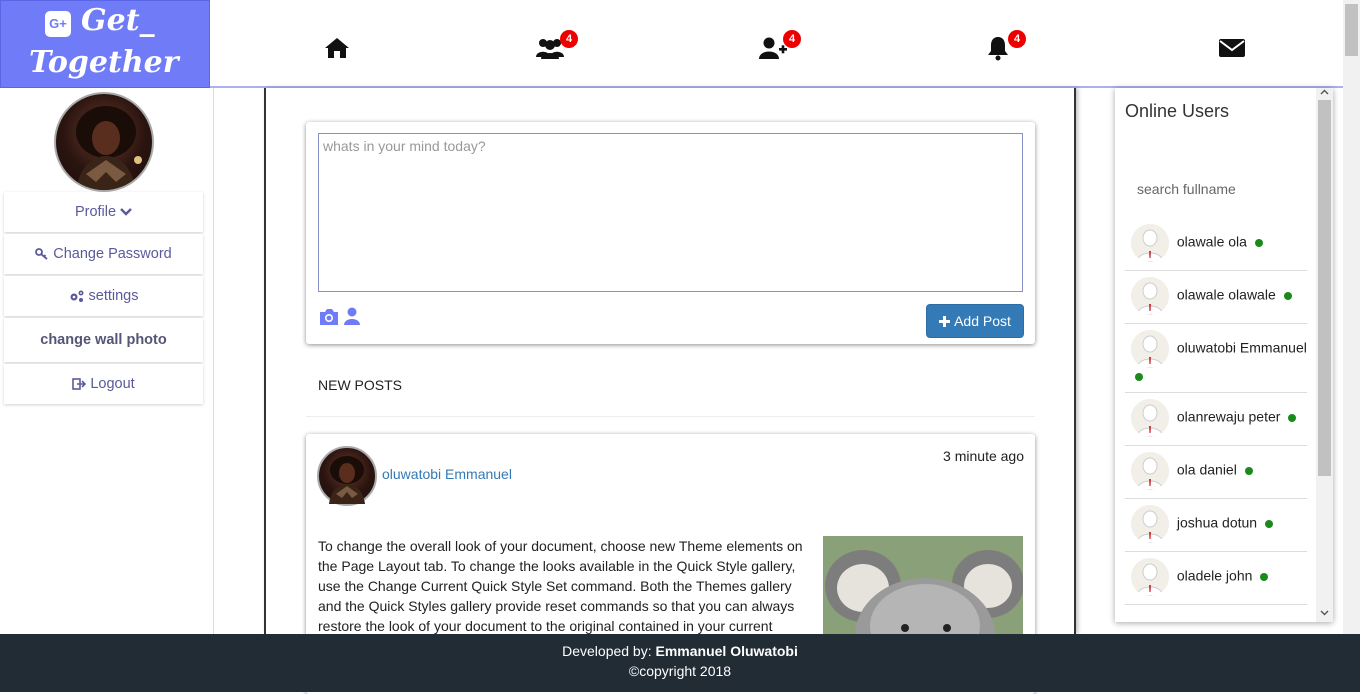  I want to click on footer-credit: Developed by: Emmanuel Oluwatobi, so click(680, 651).